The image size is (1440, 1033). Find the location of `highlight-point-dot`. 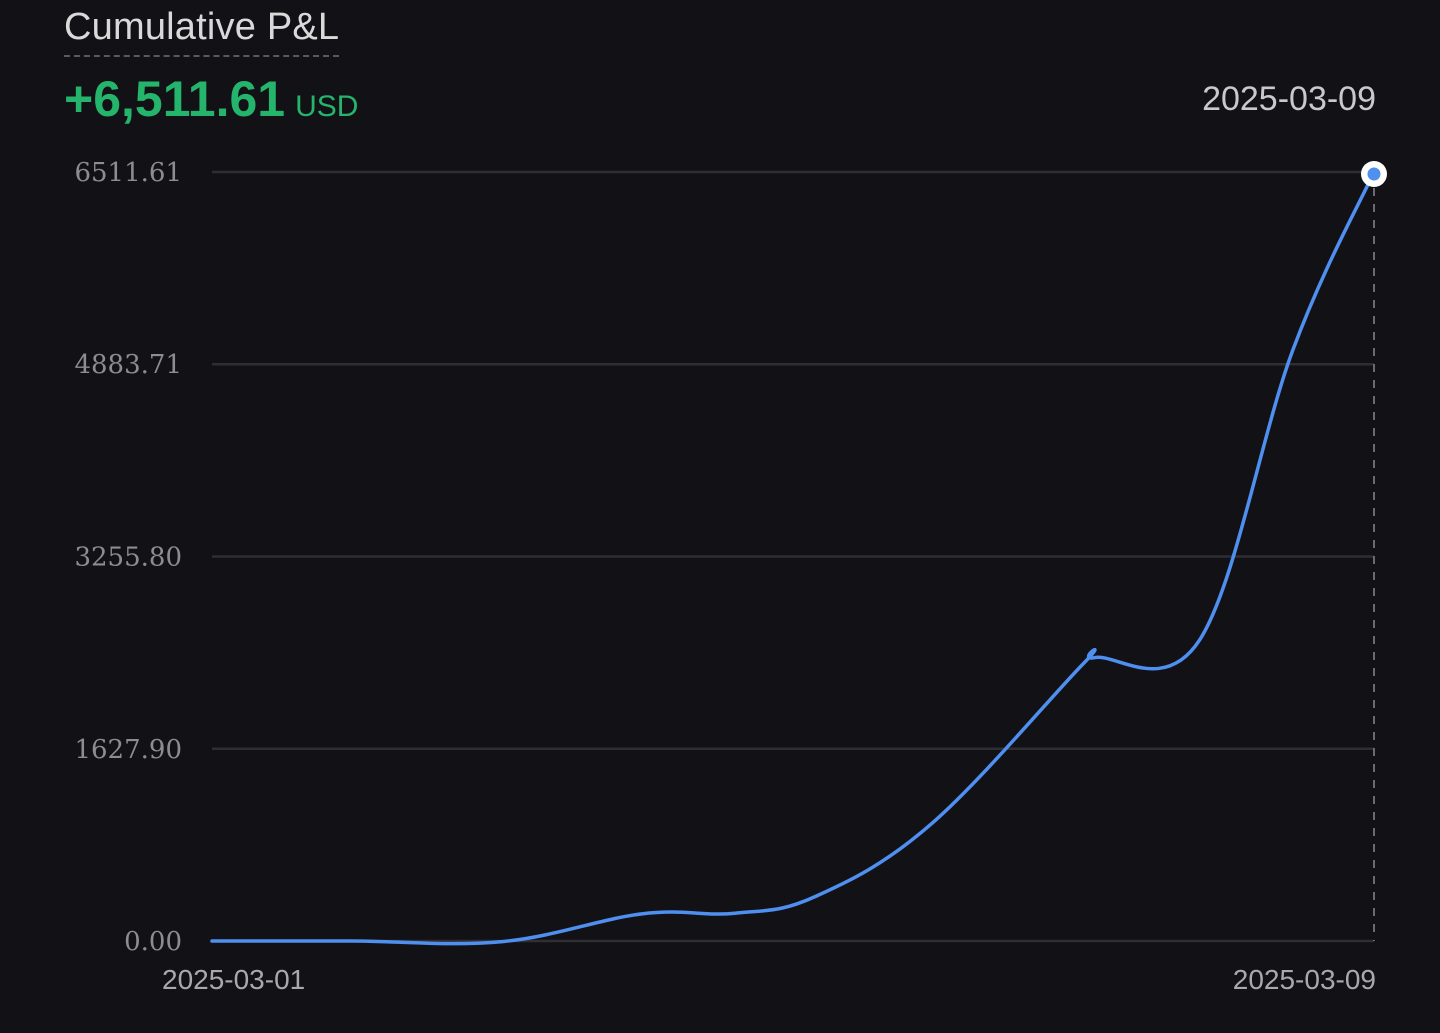

highlight-point-dot is located at coordinates (1374, 174).